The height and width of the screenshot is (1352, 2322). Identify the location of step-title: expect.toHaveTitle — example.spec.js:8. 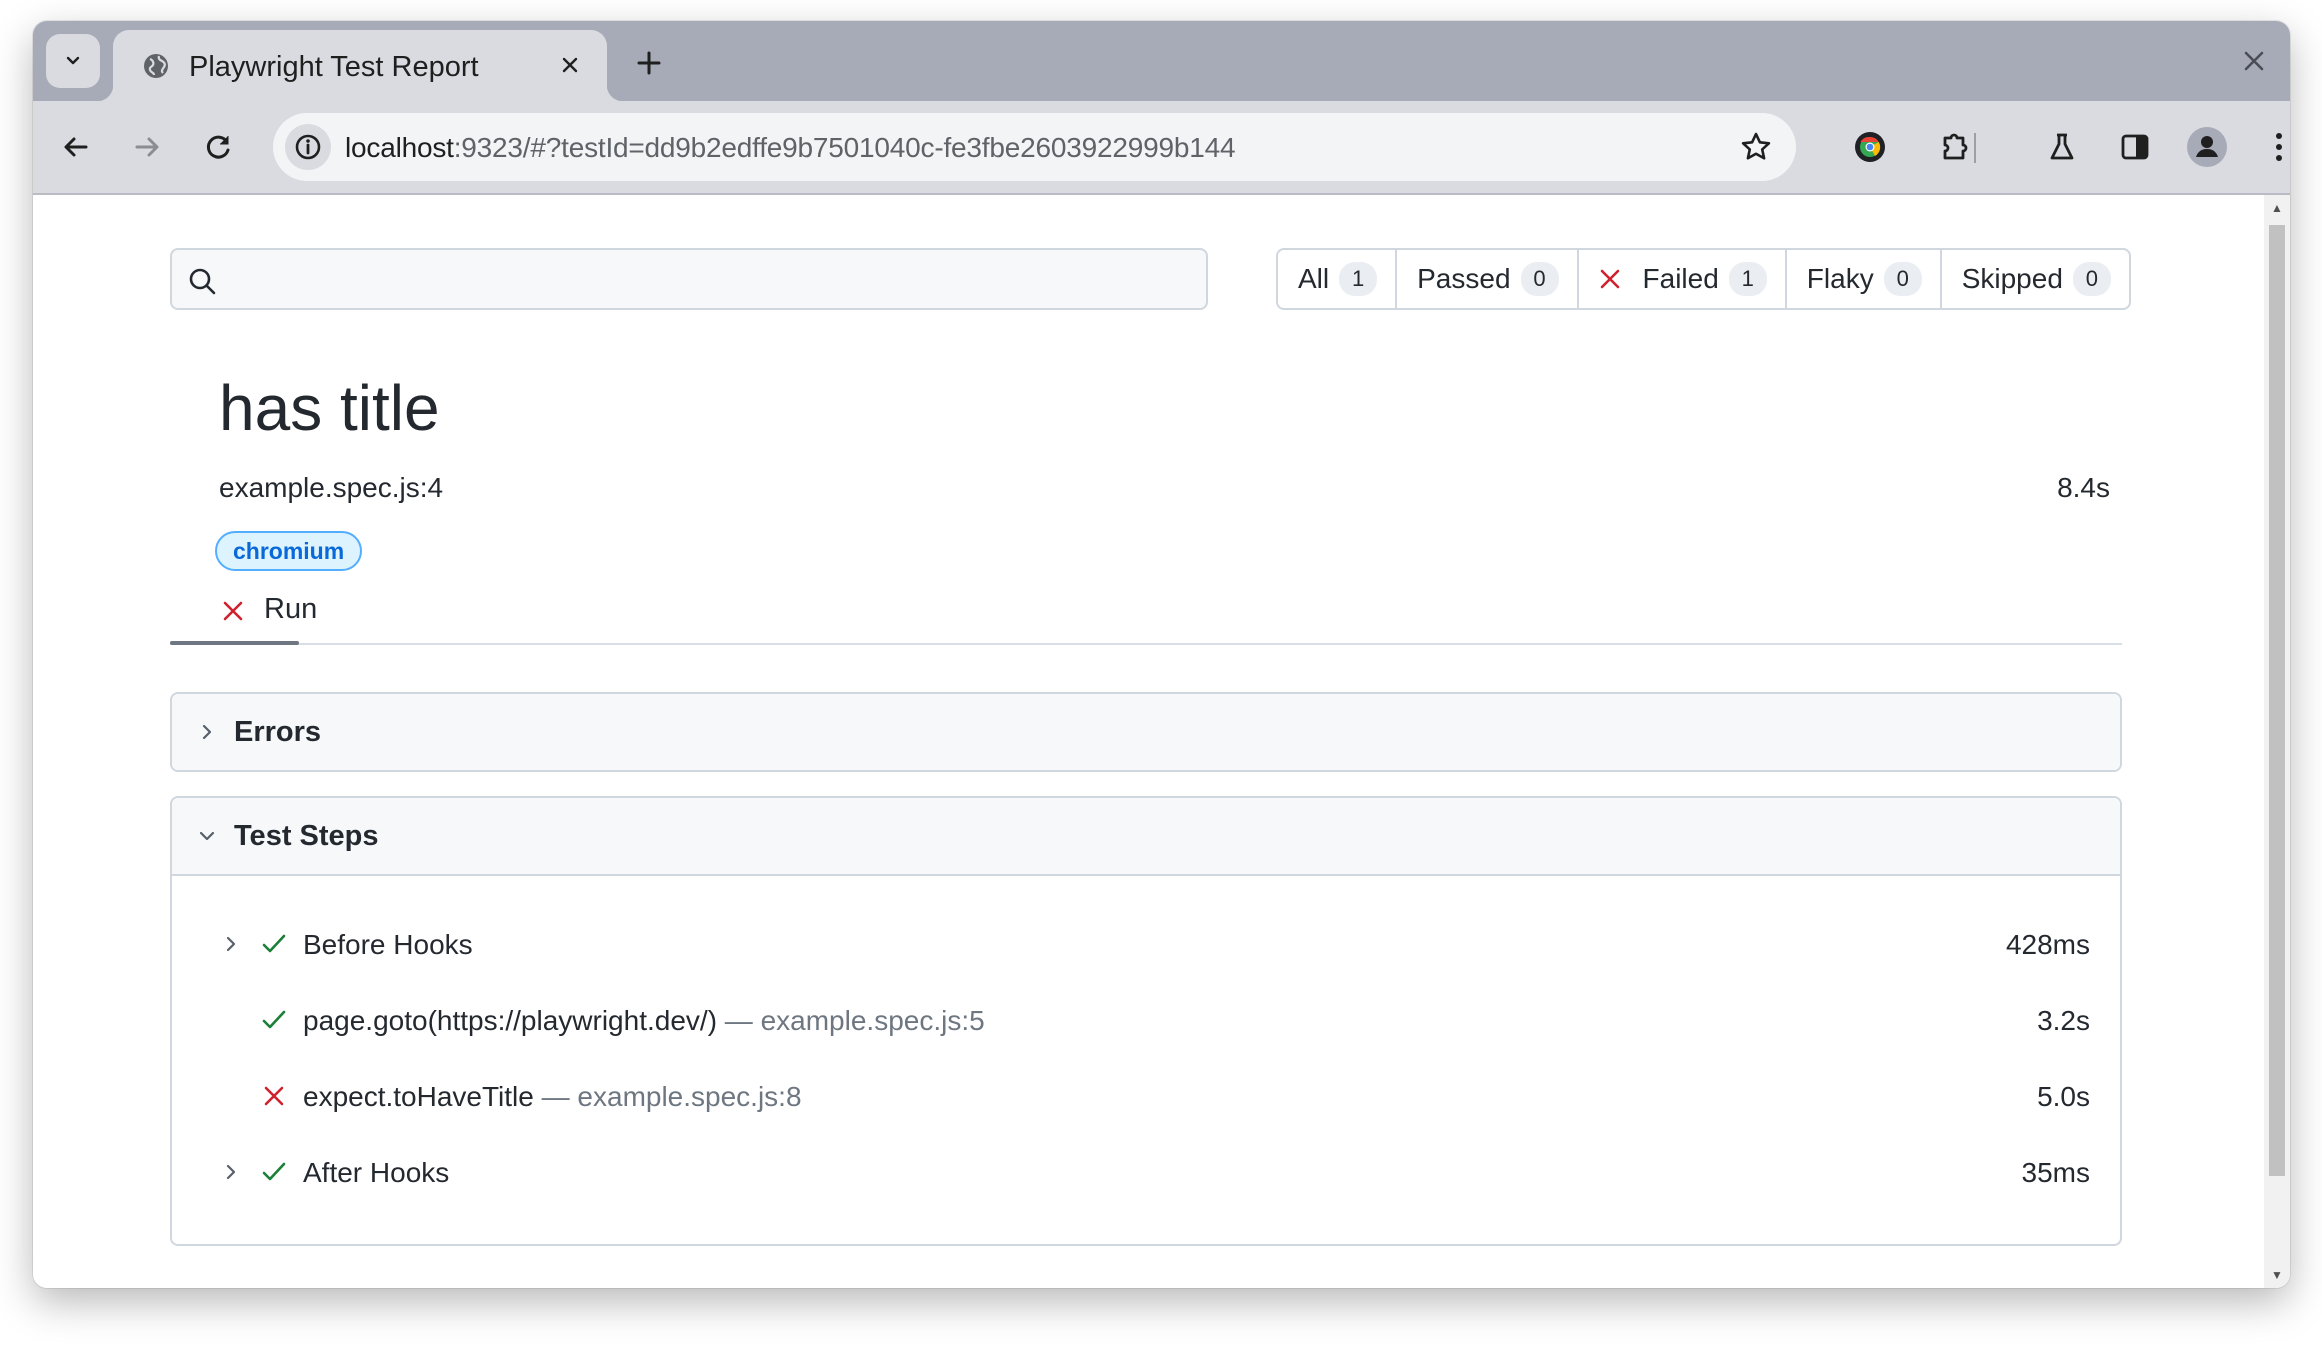
(552, 1097).